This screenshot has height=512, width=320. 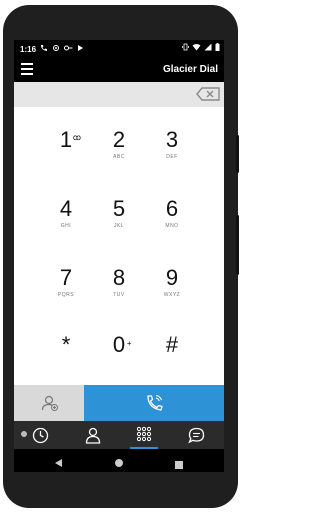 I want to click on tab-contacts, so click(x=92, y=435).